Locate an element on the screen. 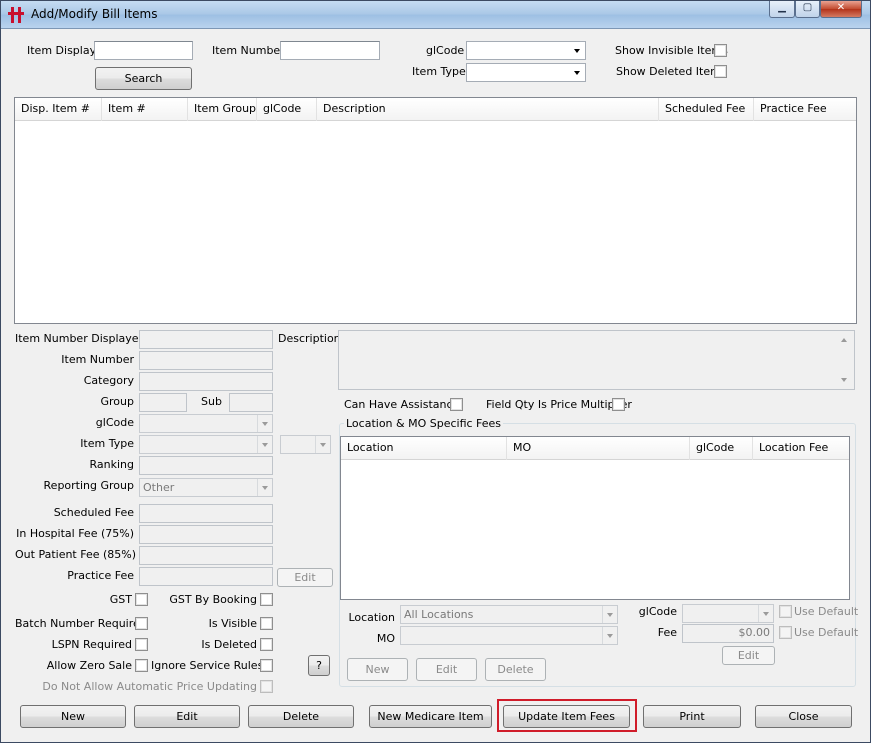 This screenshot has width=871, height=743. category-input is located at coordinates (206, 381).